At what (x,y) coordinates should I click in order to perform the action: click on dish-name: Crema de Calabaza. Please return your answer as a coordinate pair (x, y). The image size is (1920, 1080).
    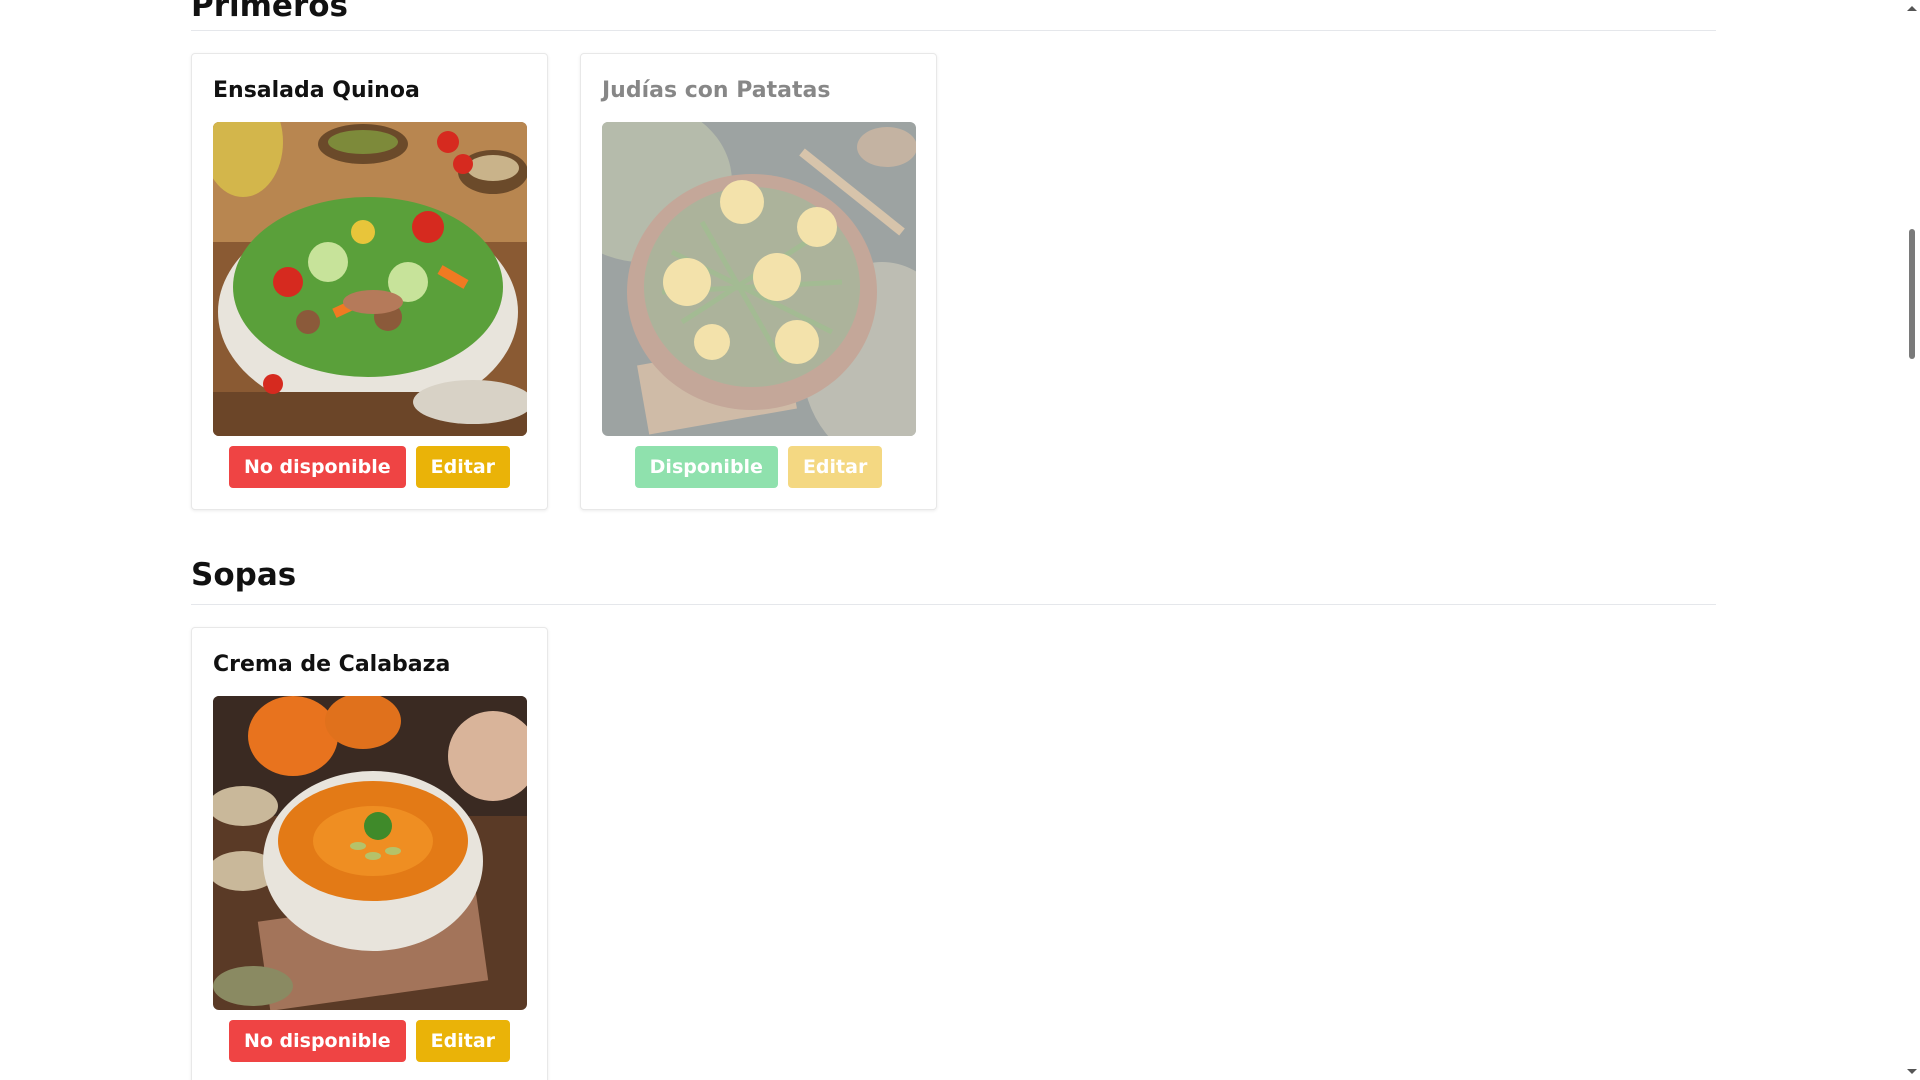
    Looking at the image, I should click on (332, 664).